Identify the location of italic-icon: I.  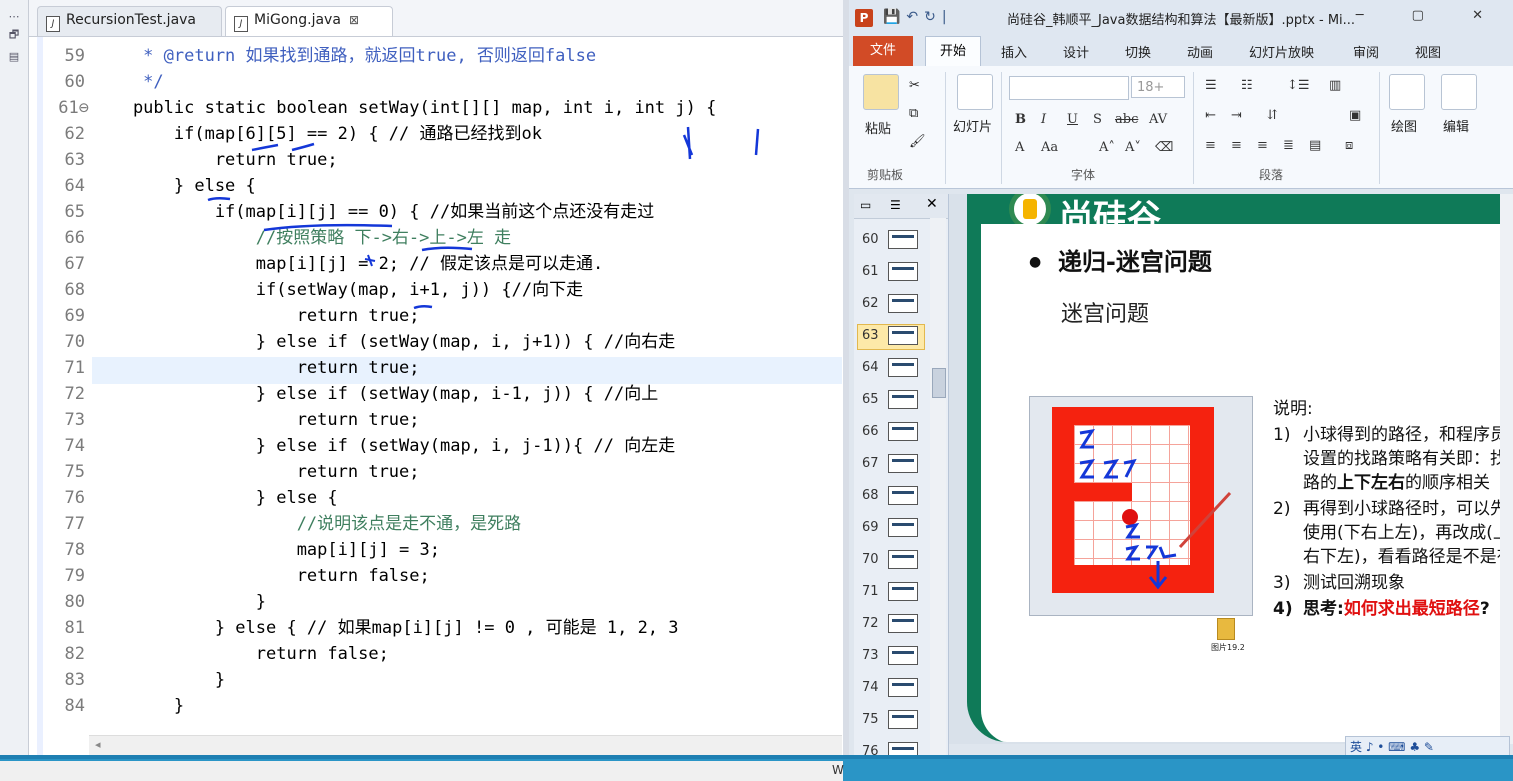
(1043, 119).